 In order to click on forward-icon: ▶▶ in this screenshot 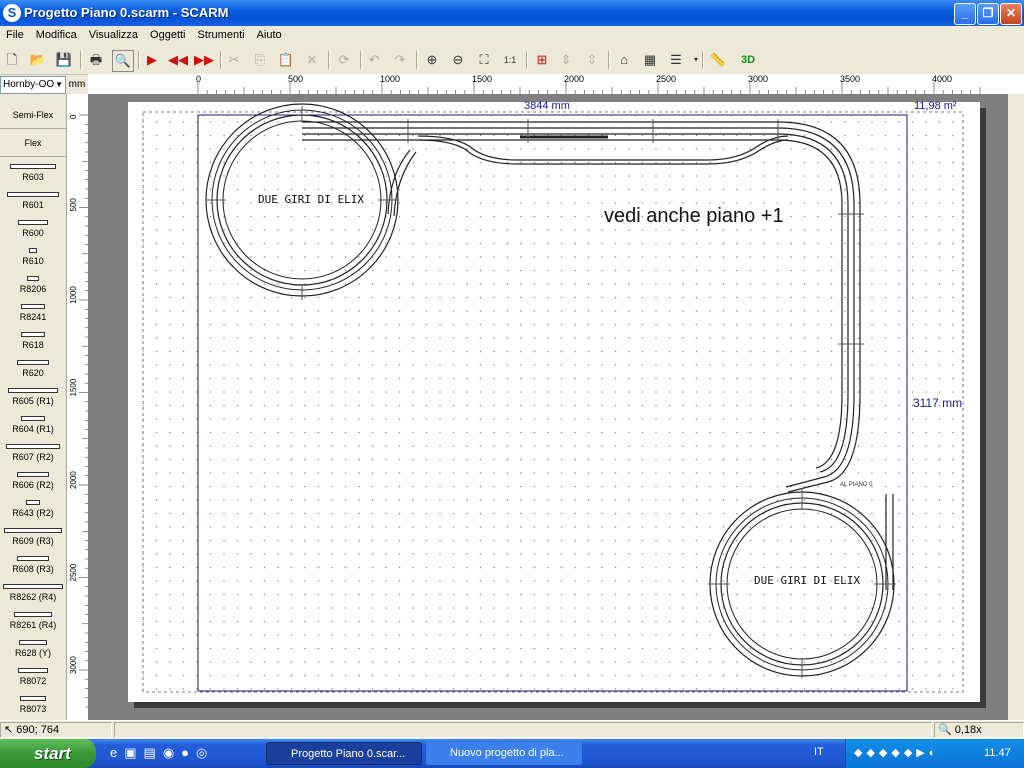, I will do `click(204, 60)`.